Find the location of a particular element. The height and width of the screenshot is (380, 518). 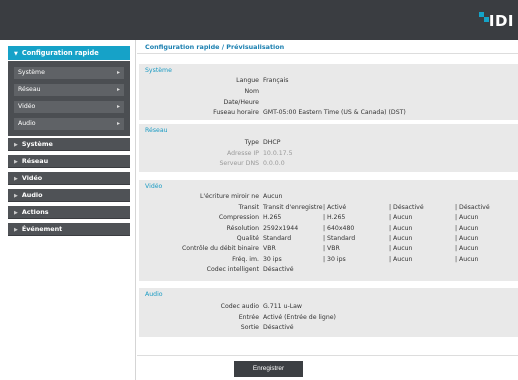

submenu-item-audio: Audio ▸ is located at coordinates (69, 124).